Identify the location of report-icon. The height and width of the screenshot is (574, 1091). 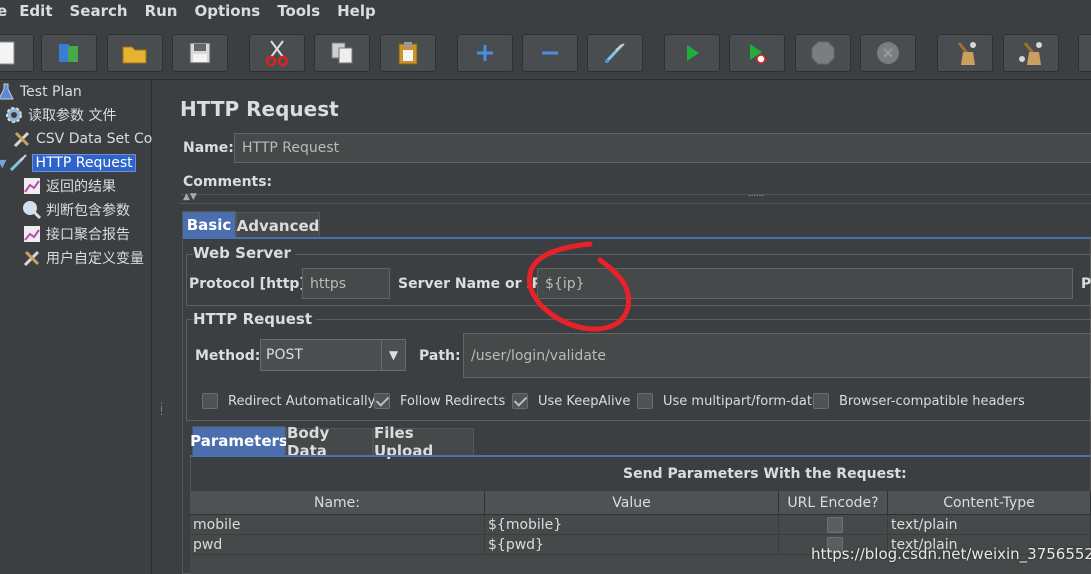
(32, 234).